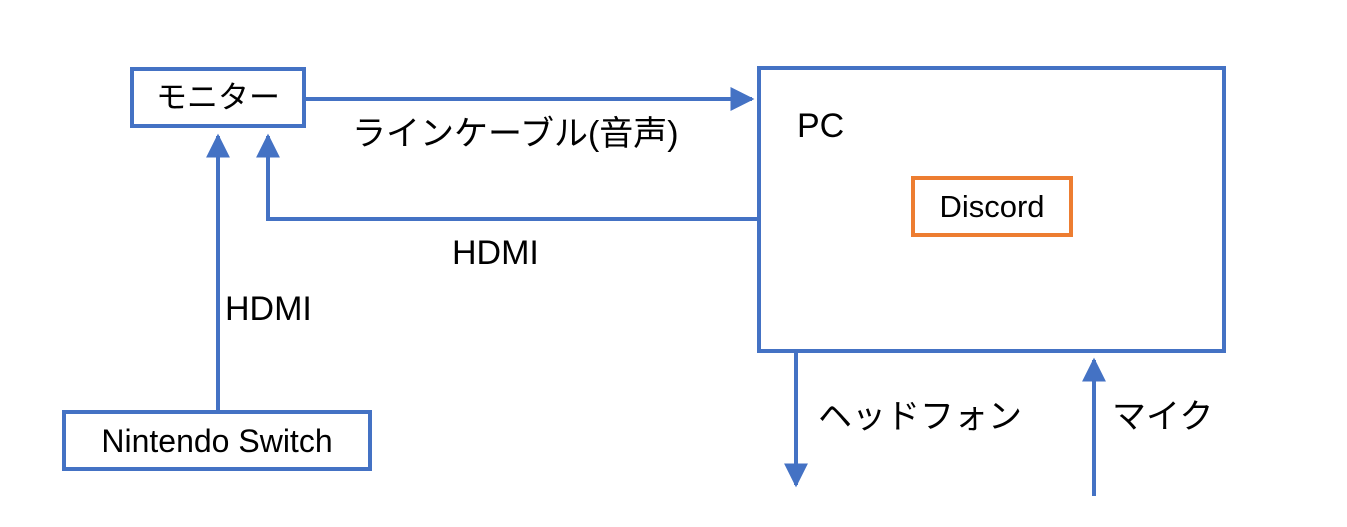  I want to click on edge-label-line-cable-audio: ラインケーブル(音声), so click(515, 134).